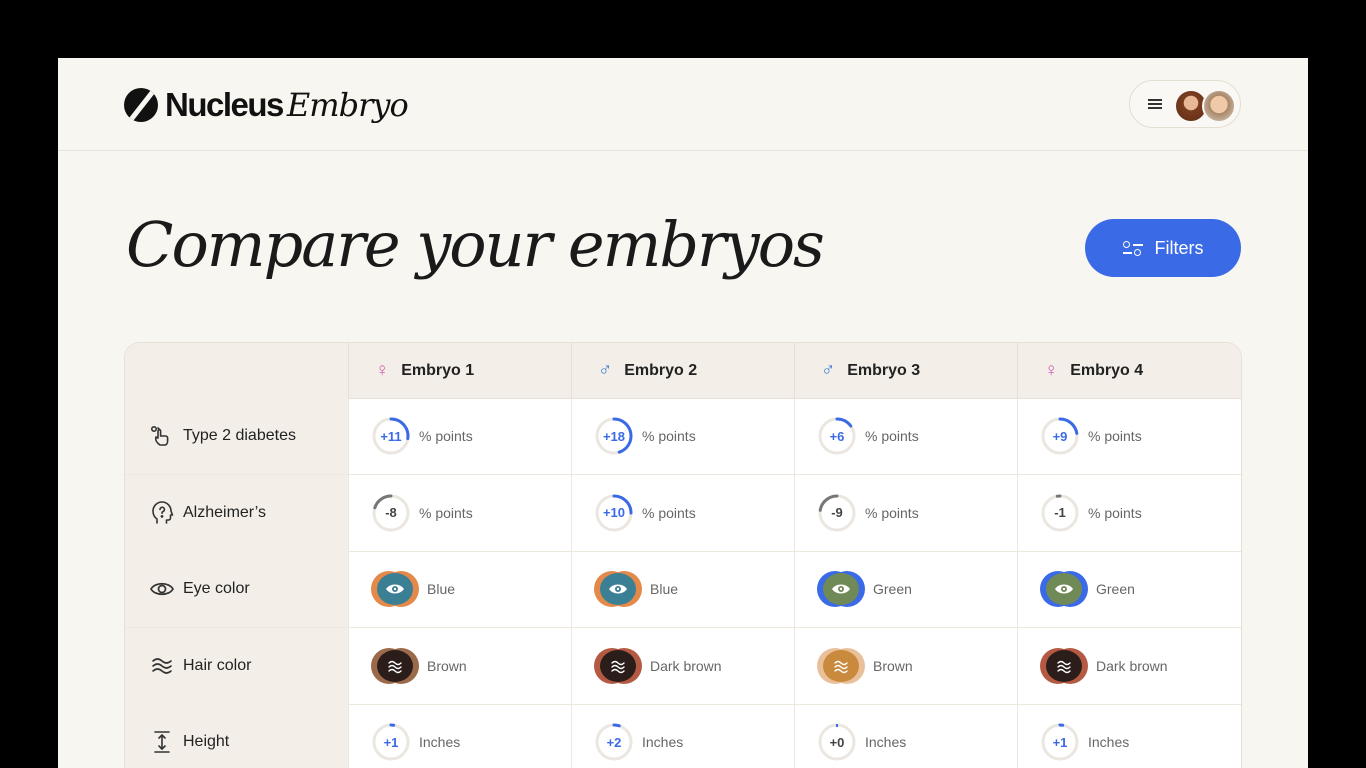 Image resolution: width=1366 pixels, height=768 pixels. I want to click on top-bar: Nucleus Embryo, so click(683, 104).